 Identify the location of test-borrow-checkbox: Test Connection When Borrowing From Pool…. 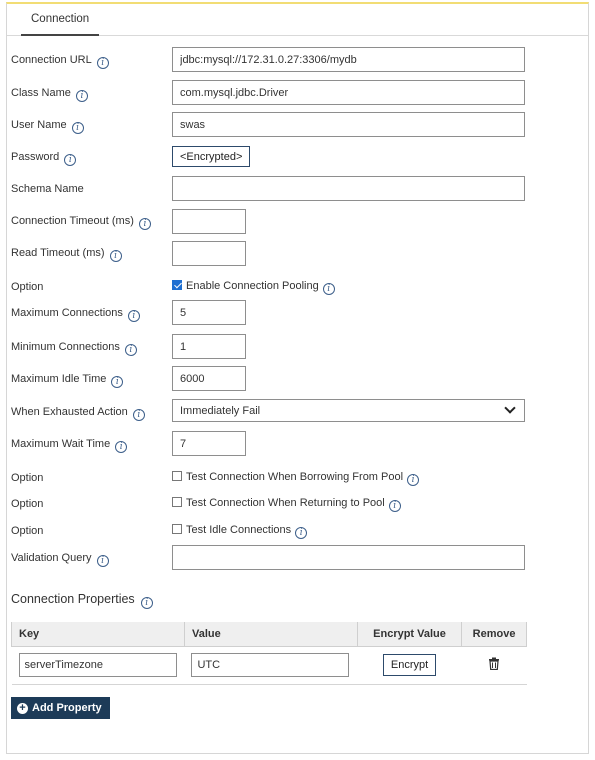
(296, 478).